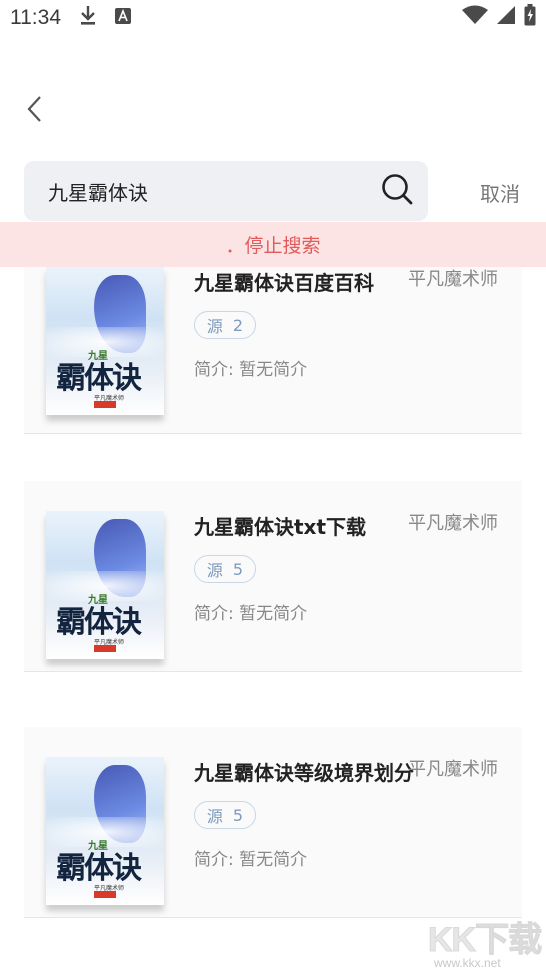 This screenshot has height=972, width=546. What do you see at coordinates (35, 17) in the screenshot?
I see `status-time: 11:34` at bounding box center [35, 17].